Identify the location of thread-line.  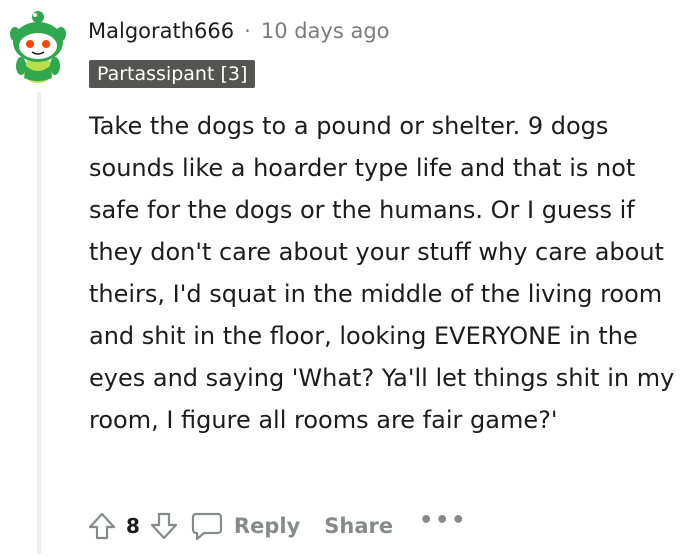
(39, 323).